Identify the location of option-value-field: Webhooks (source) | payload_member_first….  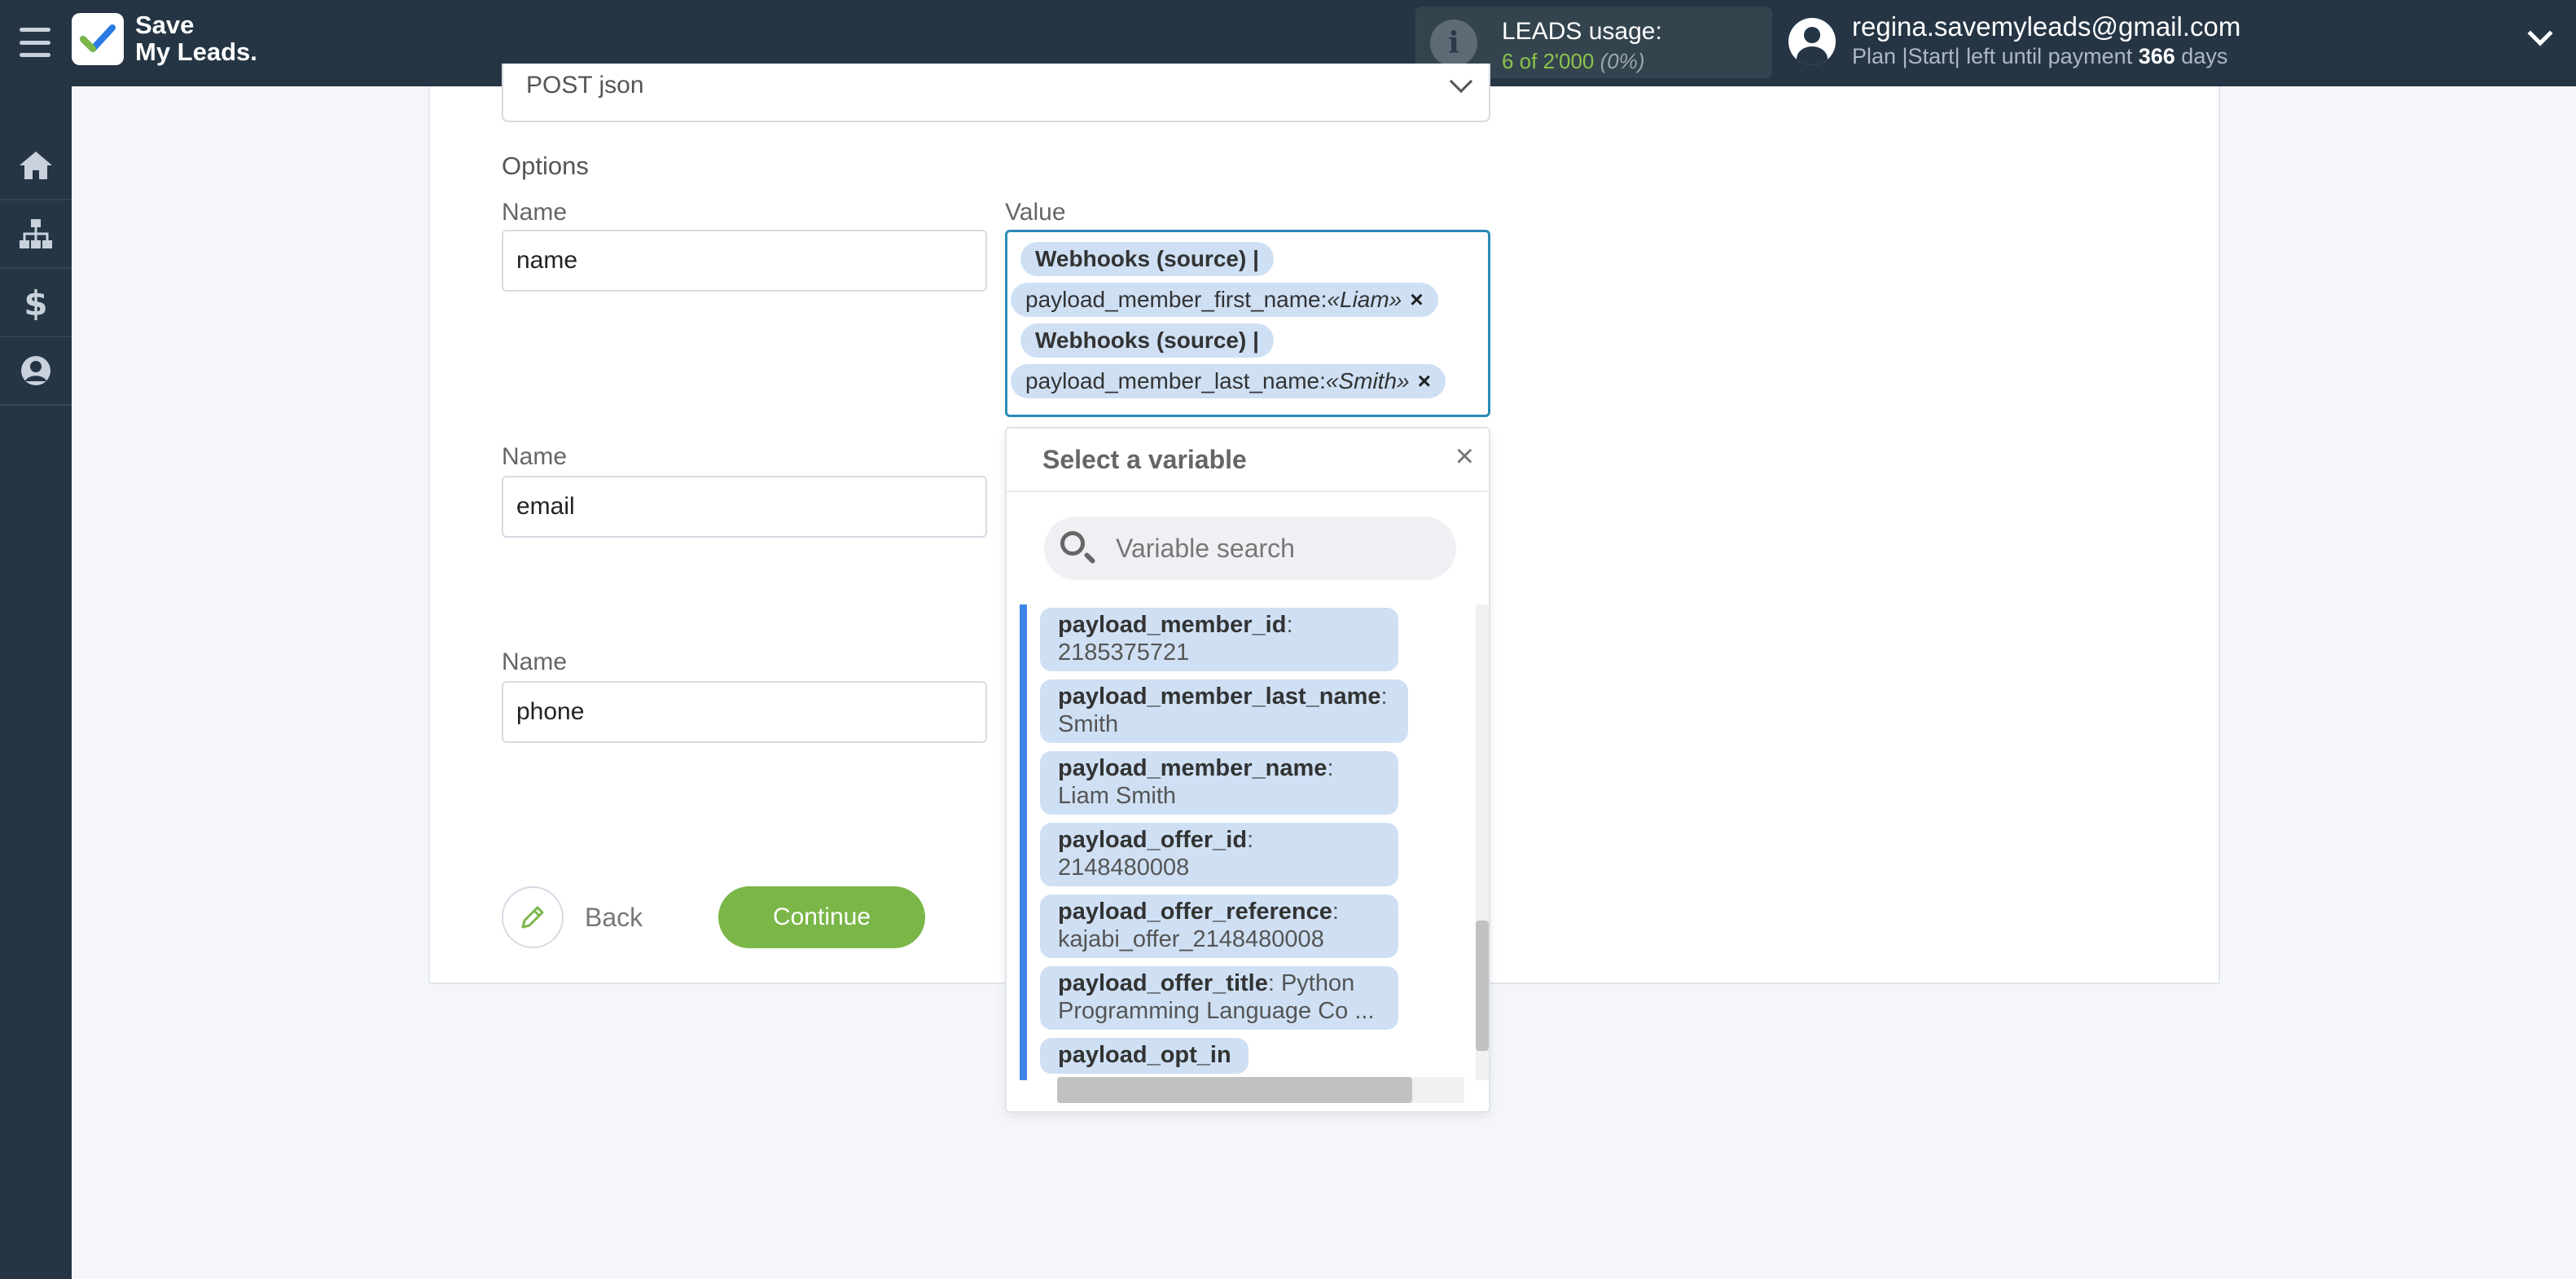
(1247, 324).